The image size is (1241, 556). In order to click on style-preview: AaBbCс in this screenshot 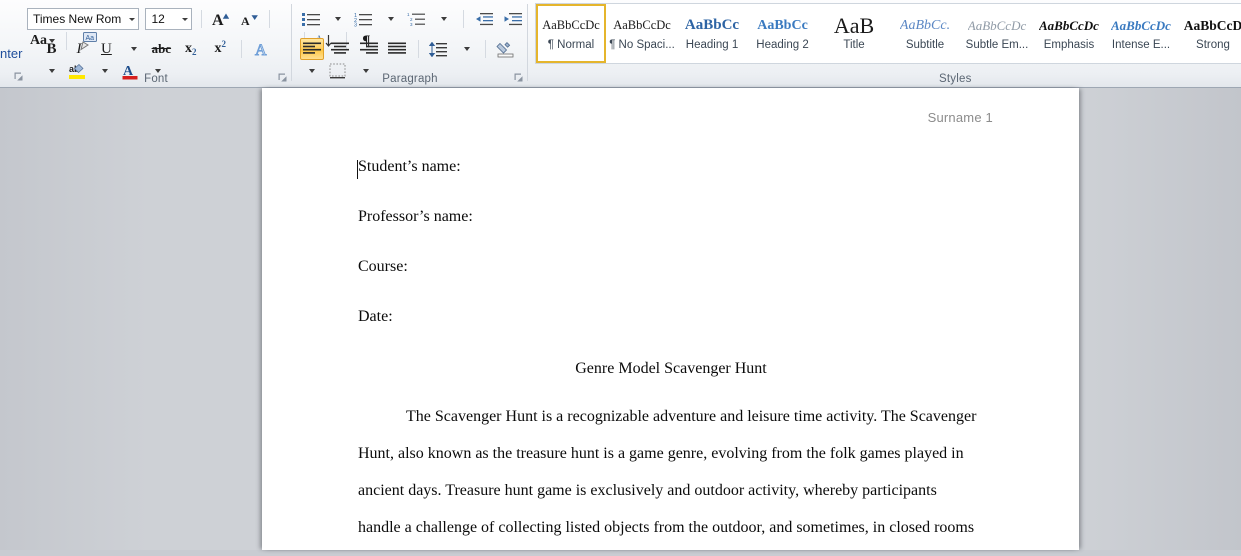, I will do `click(712, 24)`.